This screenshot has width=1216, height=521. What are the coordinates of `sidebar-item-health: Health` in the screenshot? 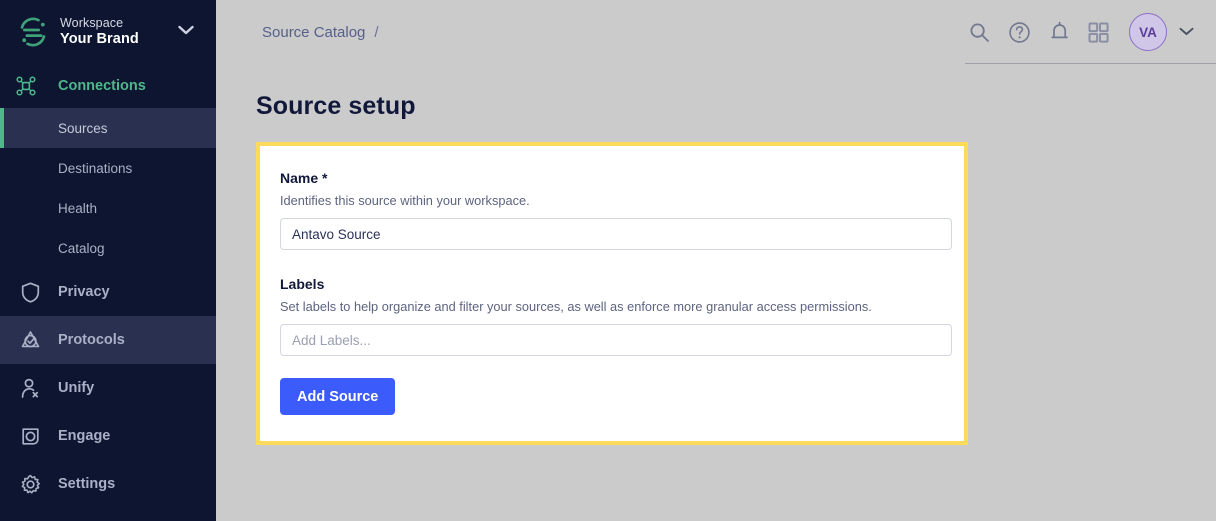 It's located at (108, 208).